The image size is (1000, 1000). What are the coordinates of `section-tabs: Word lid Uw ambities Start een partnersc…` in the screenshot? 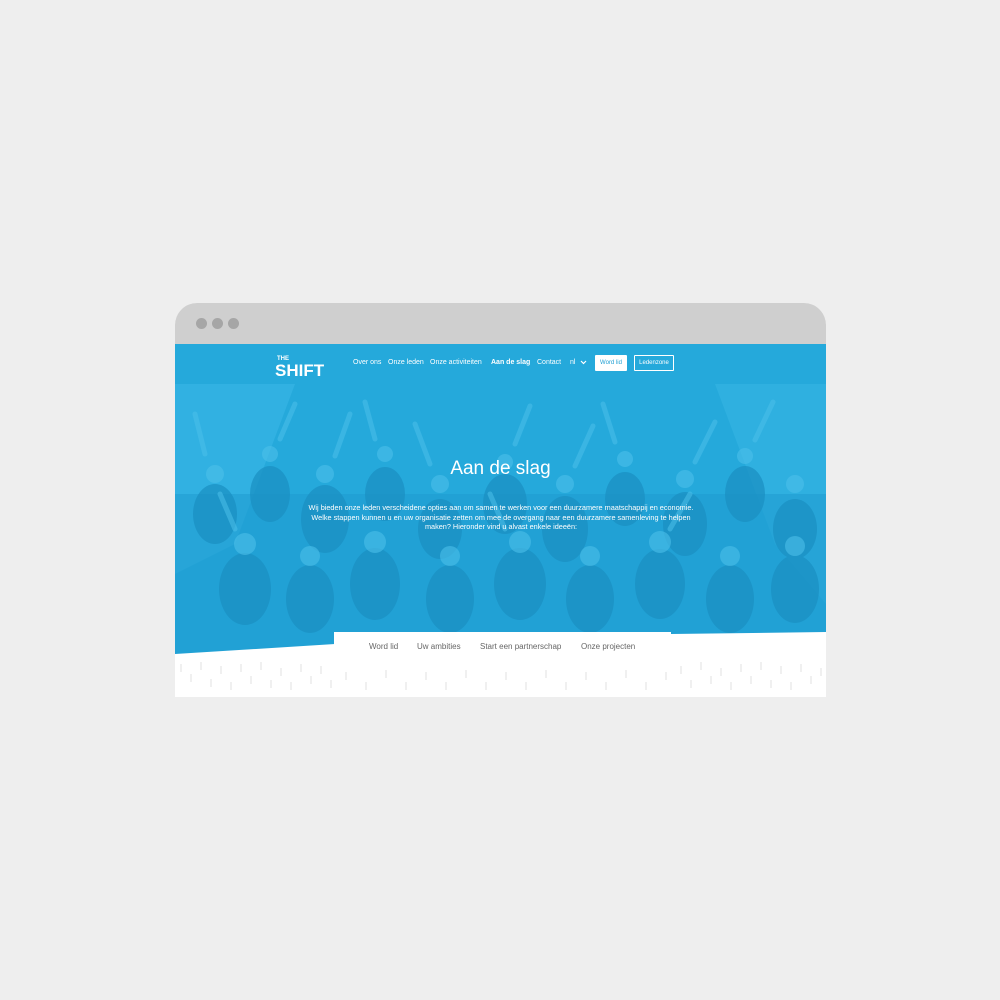 It's located at (502, 647).